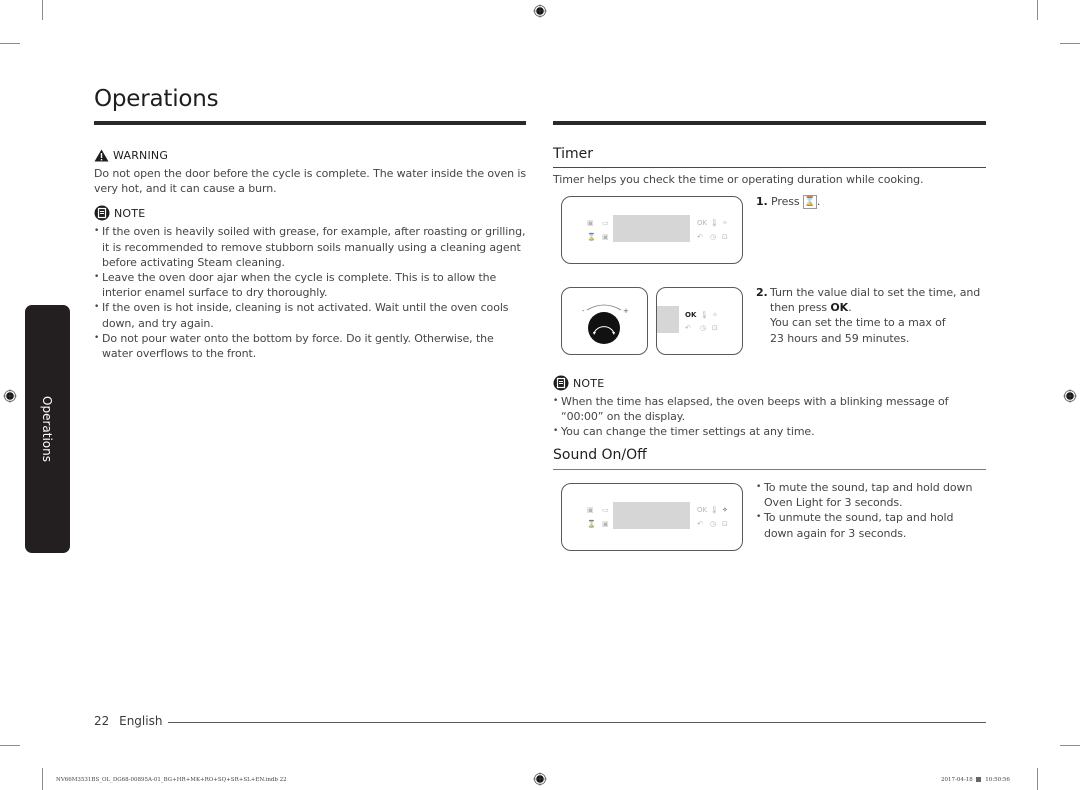  What do you see at coordinates (141, 721) in the screenshot?
I see `footer-language: English` at bounding box center [141, 721].